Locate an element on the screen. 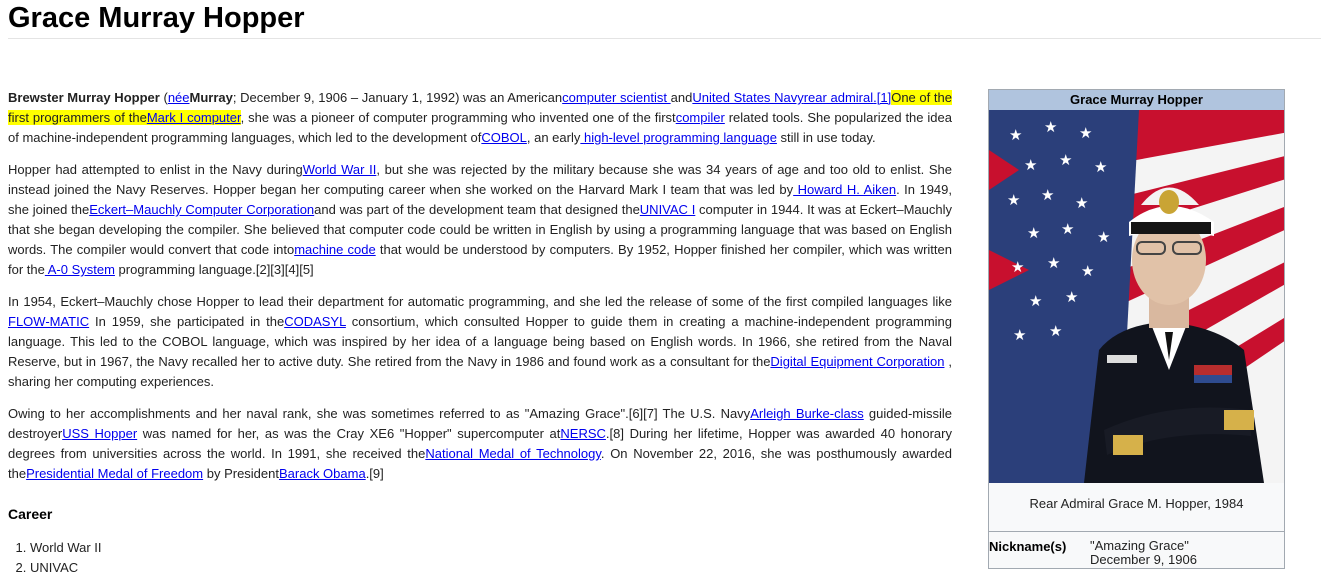 The height and width of the screenshot is (578, 1331). presidential-medal-link: Presidential Medal of Freedom is located at coordinates (114, 473).